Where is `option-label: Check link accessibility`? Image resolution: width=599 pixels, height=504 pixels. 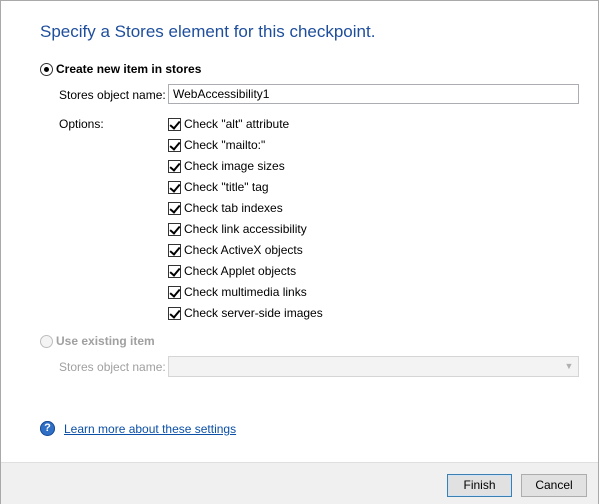
option-label: Check link accessibility is located at coordinates (245, 229).